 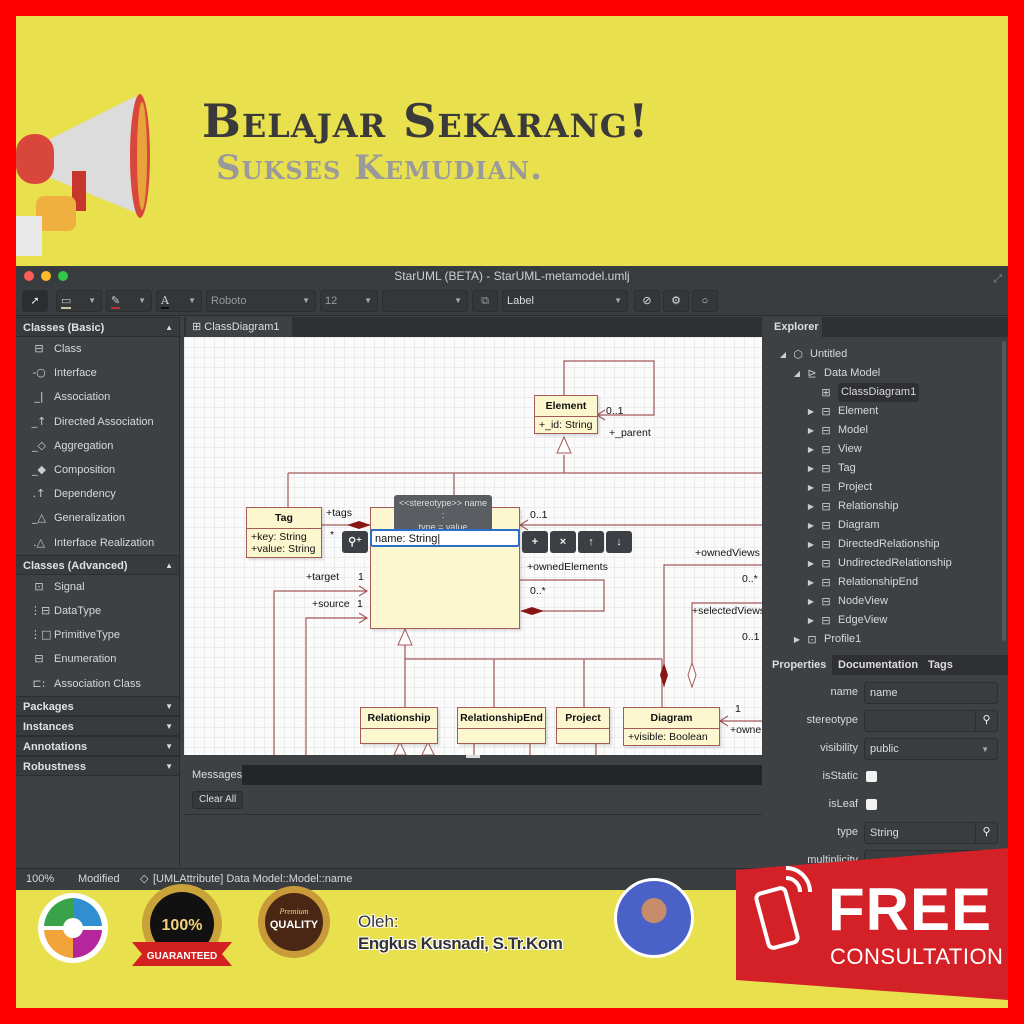 What do you see at coordinates (97, 494) in the screenshot?
I see `palette-item-dependency: .↑ Dependency` at bounding box center [97, 494].